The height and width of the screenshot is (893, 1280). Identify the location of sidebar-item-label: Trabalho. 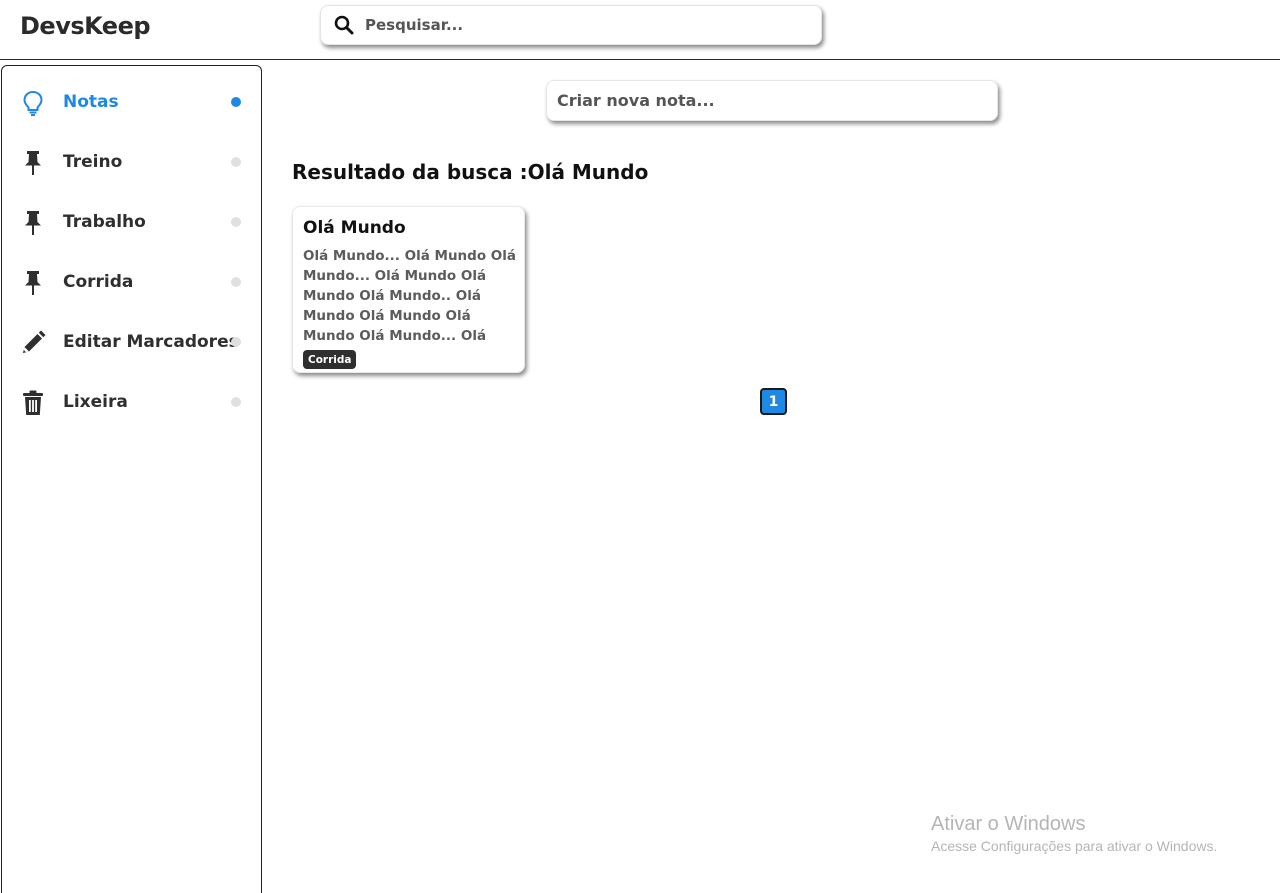
(104, 222).